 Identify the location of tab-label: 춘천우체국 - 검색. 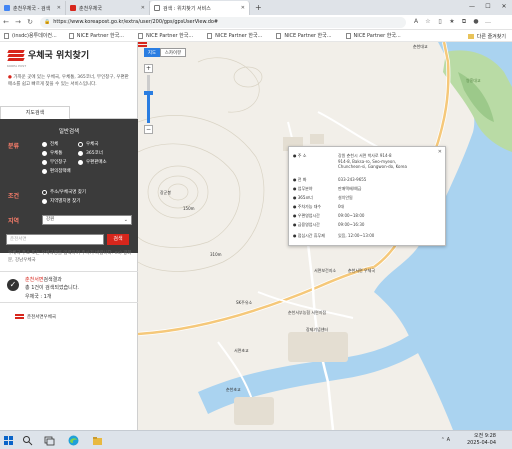
(32, 8).